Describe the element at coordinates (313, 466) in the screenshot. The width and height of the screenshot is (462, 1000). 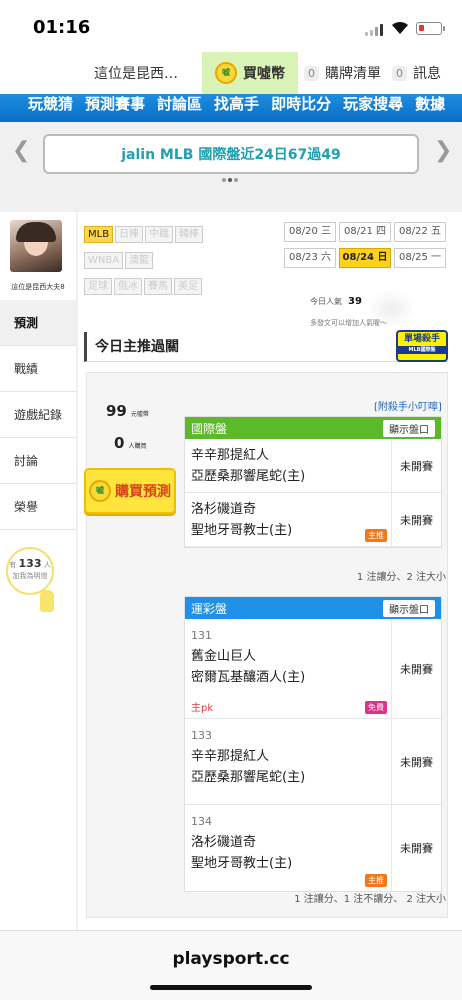
I see `game-row: 辛辛那提紅人亞歷桑那響尾蛇(主) 未開賽` at that location.